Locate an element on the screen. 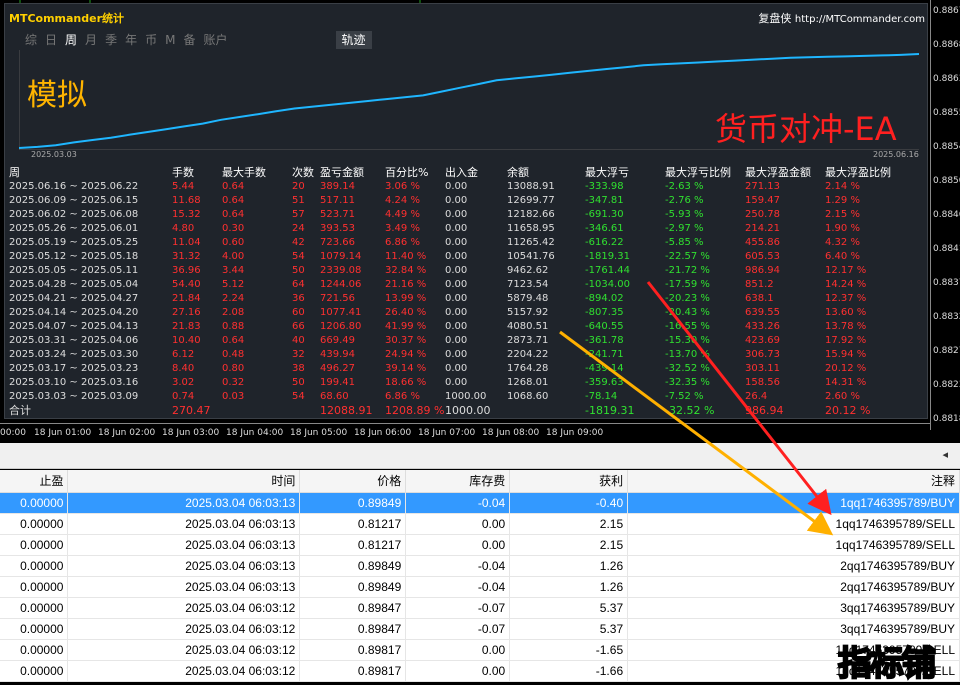 The height and width of the screenshot is (685, 960). stats-cell: 2025.03.24 ~ 2025.03.30 is located at coordinates (74, 354).